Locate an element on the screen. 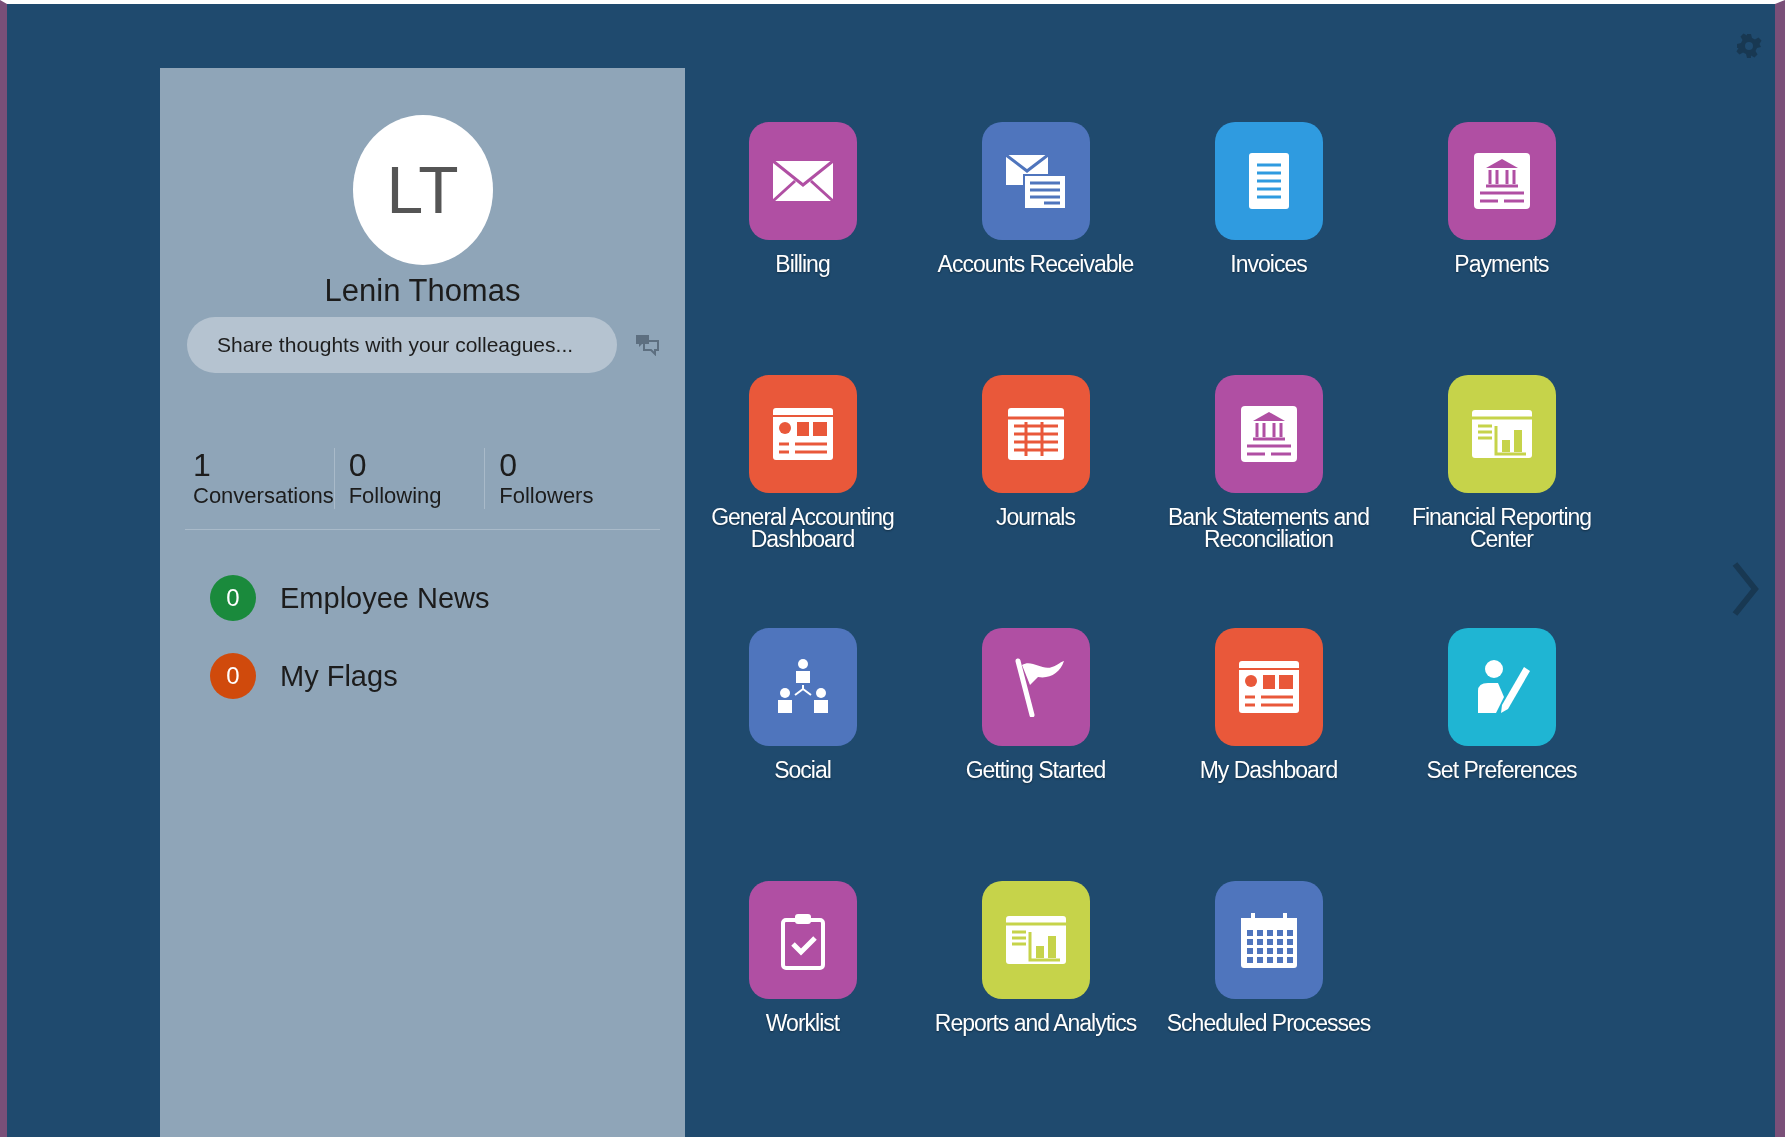  stat-count: 1 is located at coordinates (202, 466).